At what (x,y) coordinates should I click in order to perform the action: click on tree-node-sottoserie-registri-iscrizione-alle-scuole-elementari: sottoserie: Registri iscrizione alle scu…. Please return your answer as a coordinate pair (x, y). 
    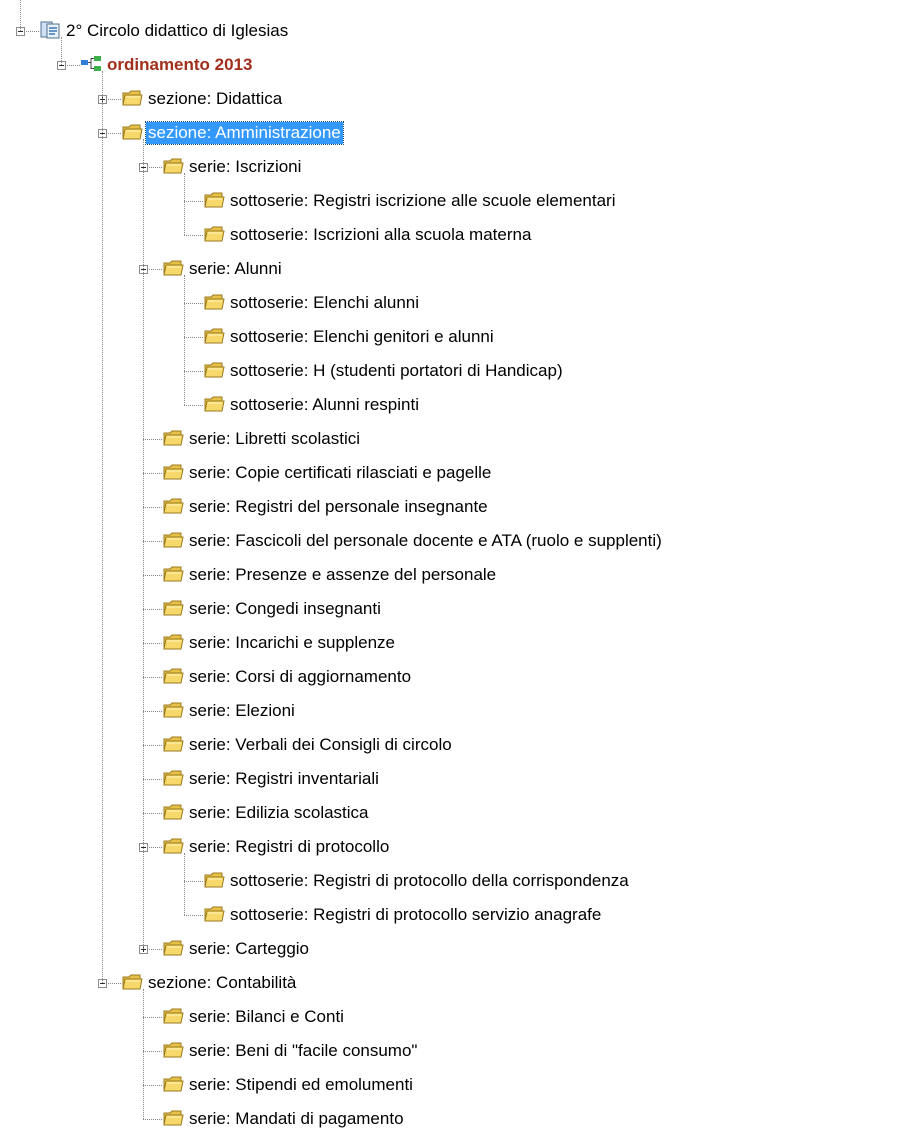
    Looking at the image, I should click on (423, 201).